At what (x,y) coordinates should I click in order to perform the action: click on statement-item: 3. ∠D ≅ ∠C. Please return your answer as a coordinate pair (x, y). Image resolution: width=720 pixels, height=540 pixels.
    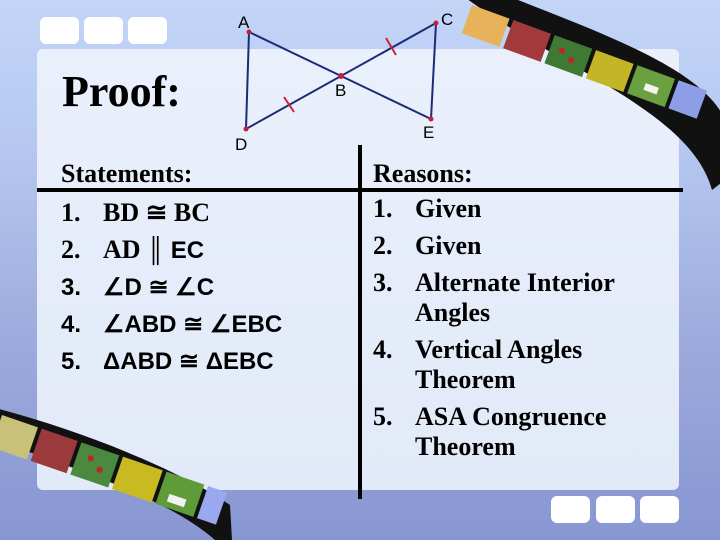
    Looking at the image, I should click on (171, 287).